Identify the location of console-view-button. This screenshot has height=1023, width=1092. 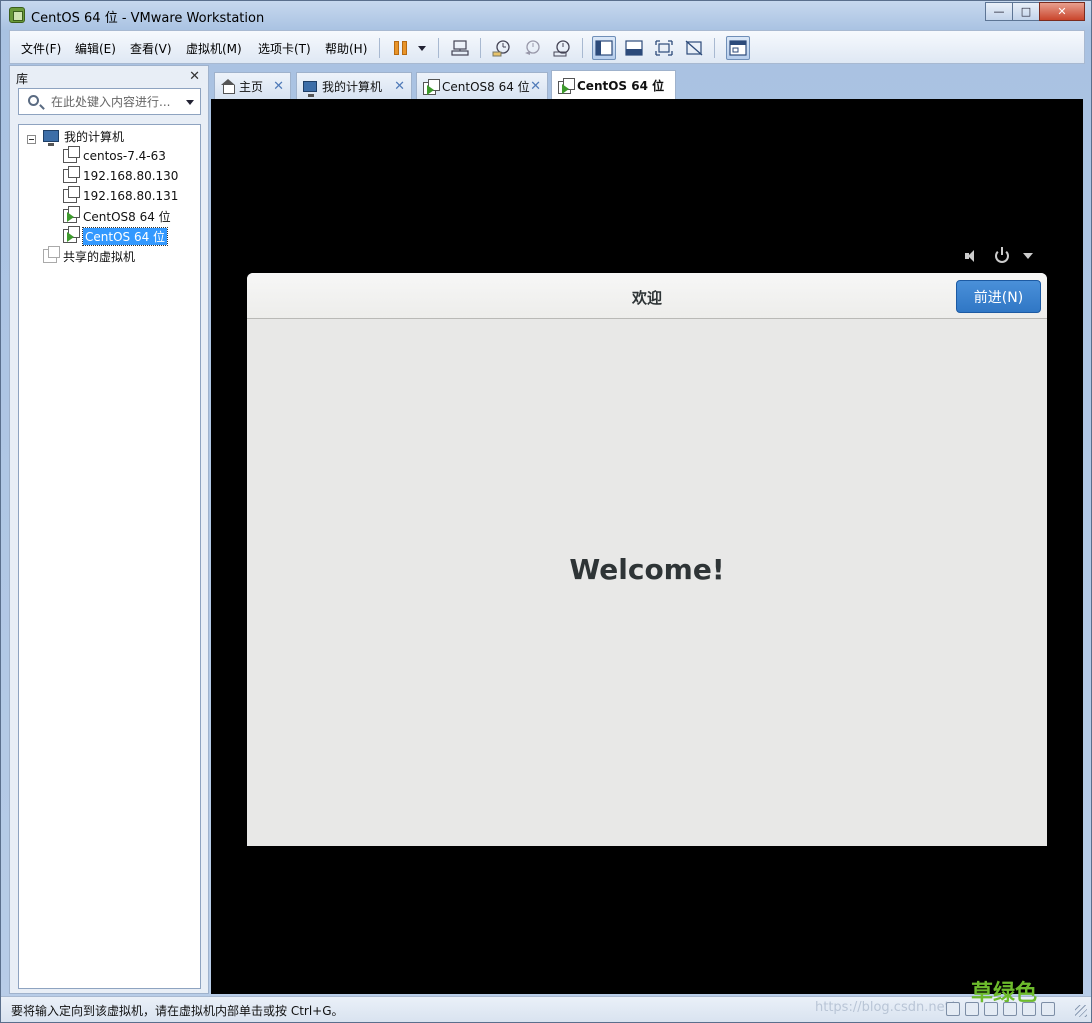
(634, 48).